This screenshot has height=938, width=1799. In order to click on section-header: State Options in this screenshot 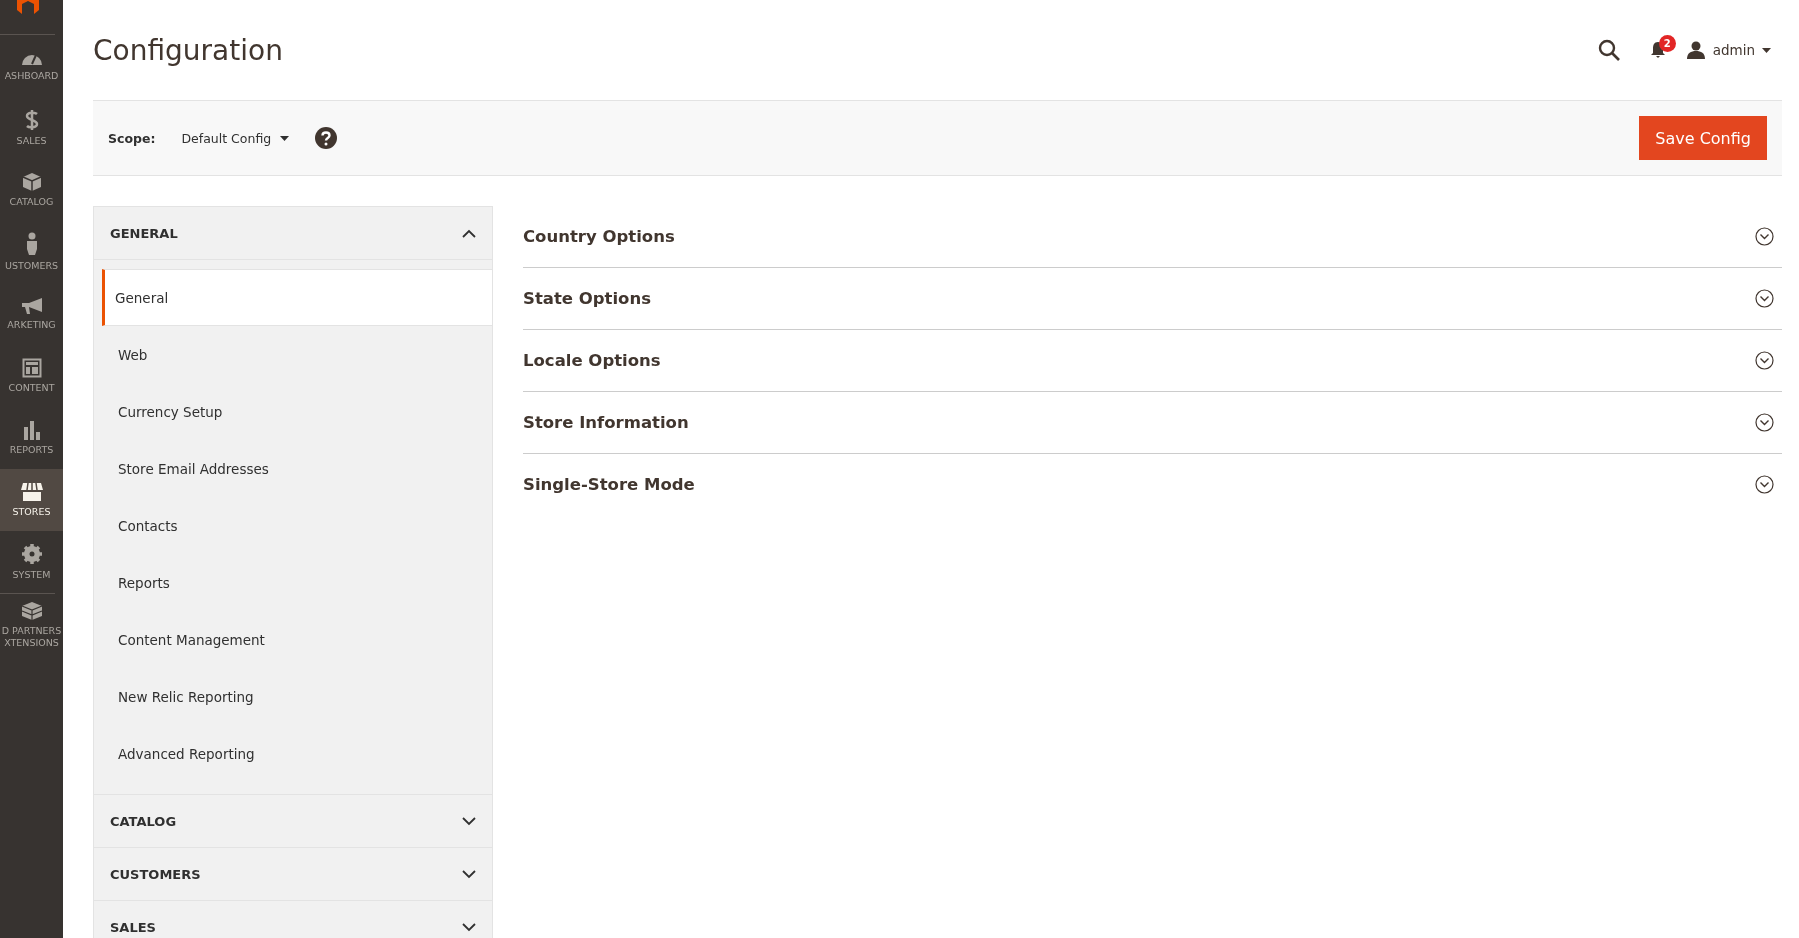, I will do `click(1152, 299)`.